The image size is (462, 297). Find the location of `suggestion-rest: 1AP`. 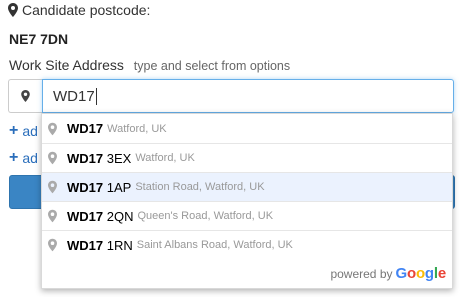

suggestion-rest: 1AP is located at coordinates (119, 187).